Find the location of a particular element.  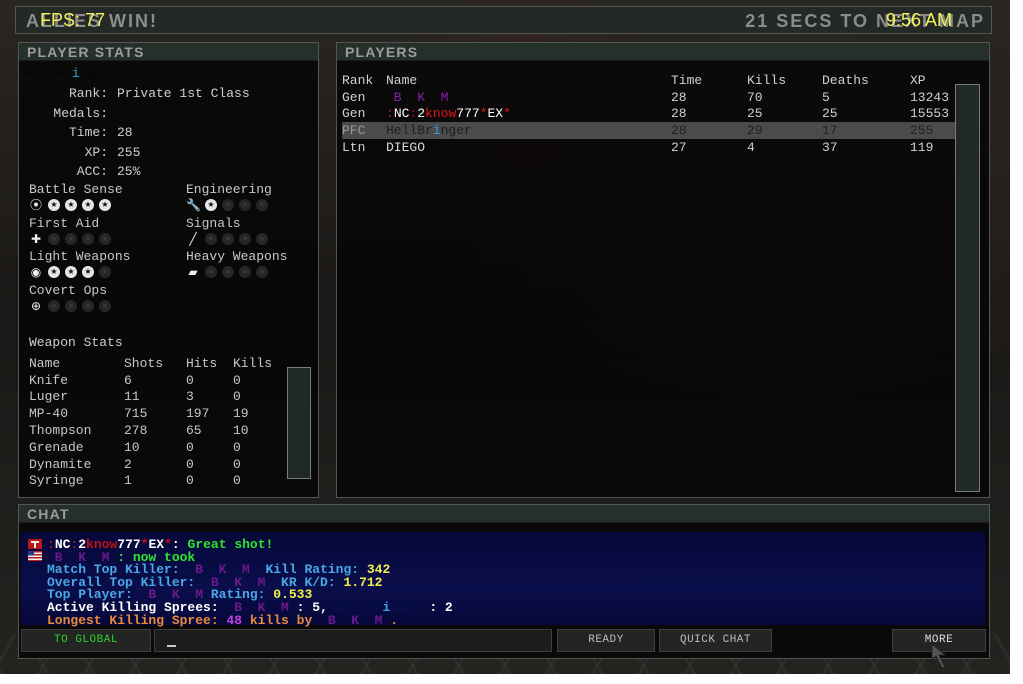

skill-label: Signals is located at coordinates (213, 223).